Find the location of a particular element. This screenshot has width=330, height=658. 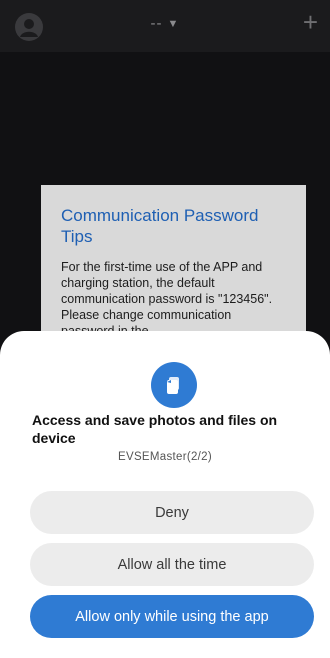

permission-app-subtitle: EVSEMaster(2/2) is located at coordinates (165, 457).